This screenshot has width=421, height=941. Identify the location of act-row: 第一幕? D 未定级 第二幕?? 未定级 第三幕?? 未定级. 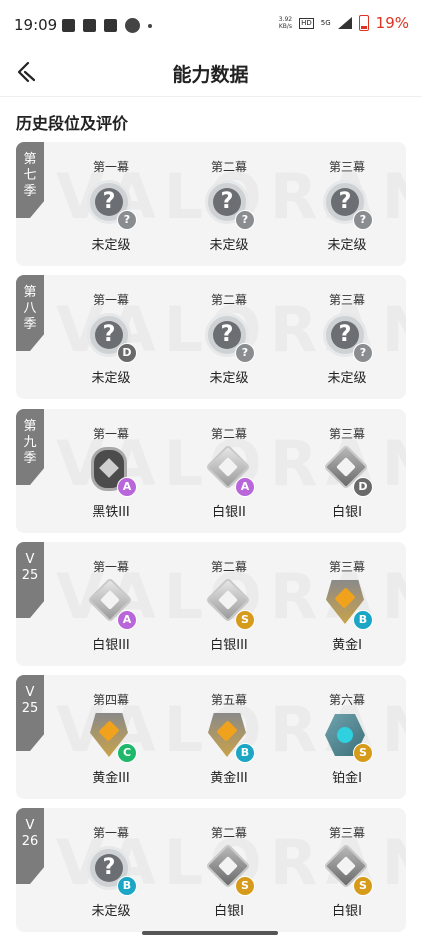
(229, 338).